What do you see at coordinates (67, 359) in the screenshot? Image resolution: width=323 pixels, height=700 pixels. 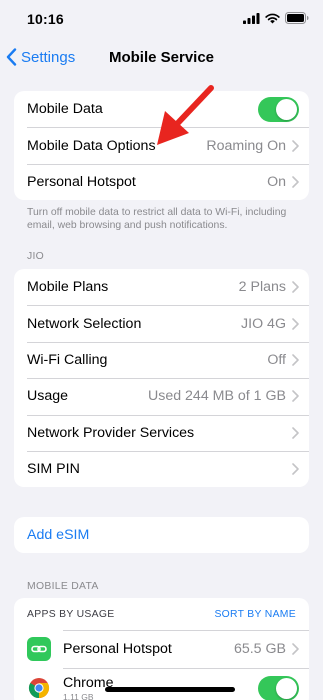 I see `wifi-calling-label: Wi-Fi Calling` at bounding box center [67, 359].